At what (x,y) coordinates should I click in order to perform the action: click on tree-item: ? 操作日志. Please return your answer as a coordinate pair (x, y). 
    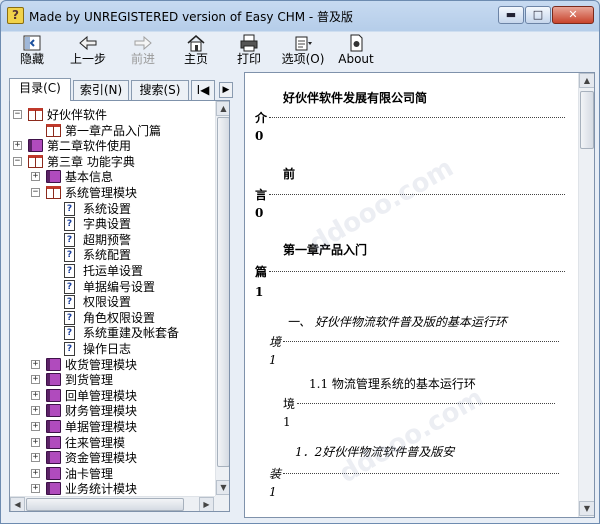
    Looking at the image, I should click on (112, 349).